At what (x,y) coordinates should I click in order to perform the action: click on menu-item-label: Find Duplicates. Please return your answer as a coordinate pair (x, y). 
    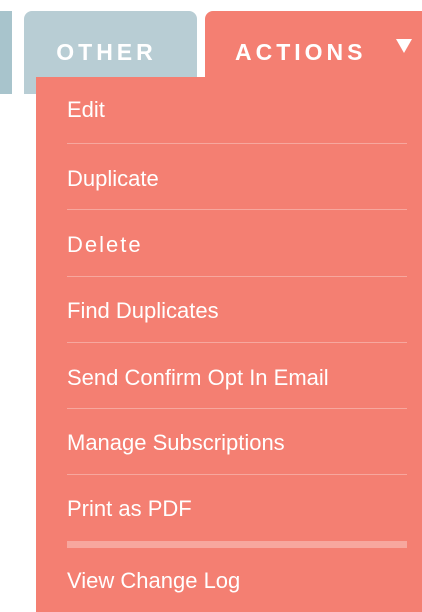
    Looking at the image, I should click on (143, 310).